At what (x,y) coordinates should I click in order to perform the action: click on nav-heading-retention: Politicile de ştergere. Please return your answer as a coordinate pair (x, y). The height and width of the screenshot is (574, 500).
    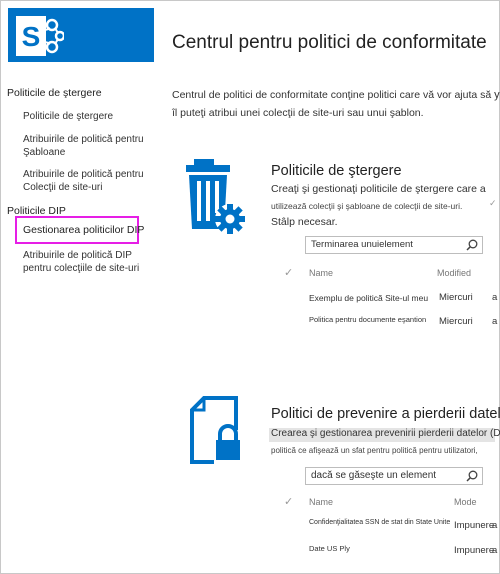
    Looking at the image, I should click on (54, 93).